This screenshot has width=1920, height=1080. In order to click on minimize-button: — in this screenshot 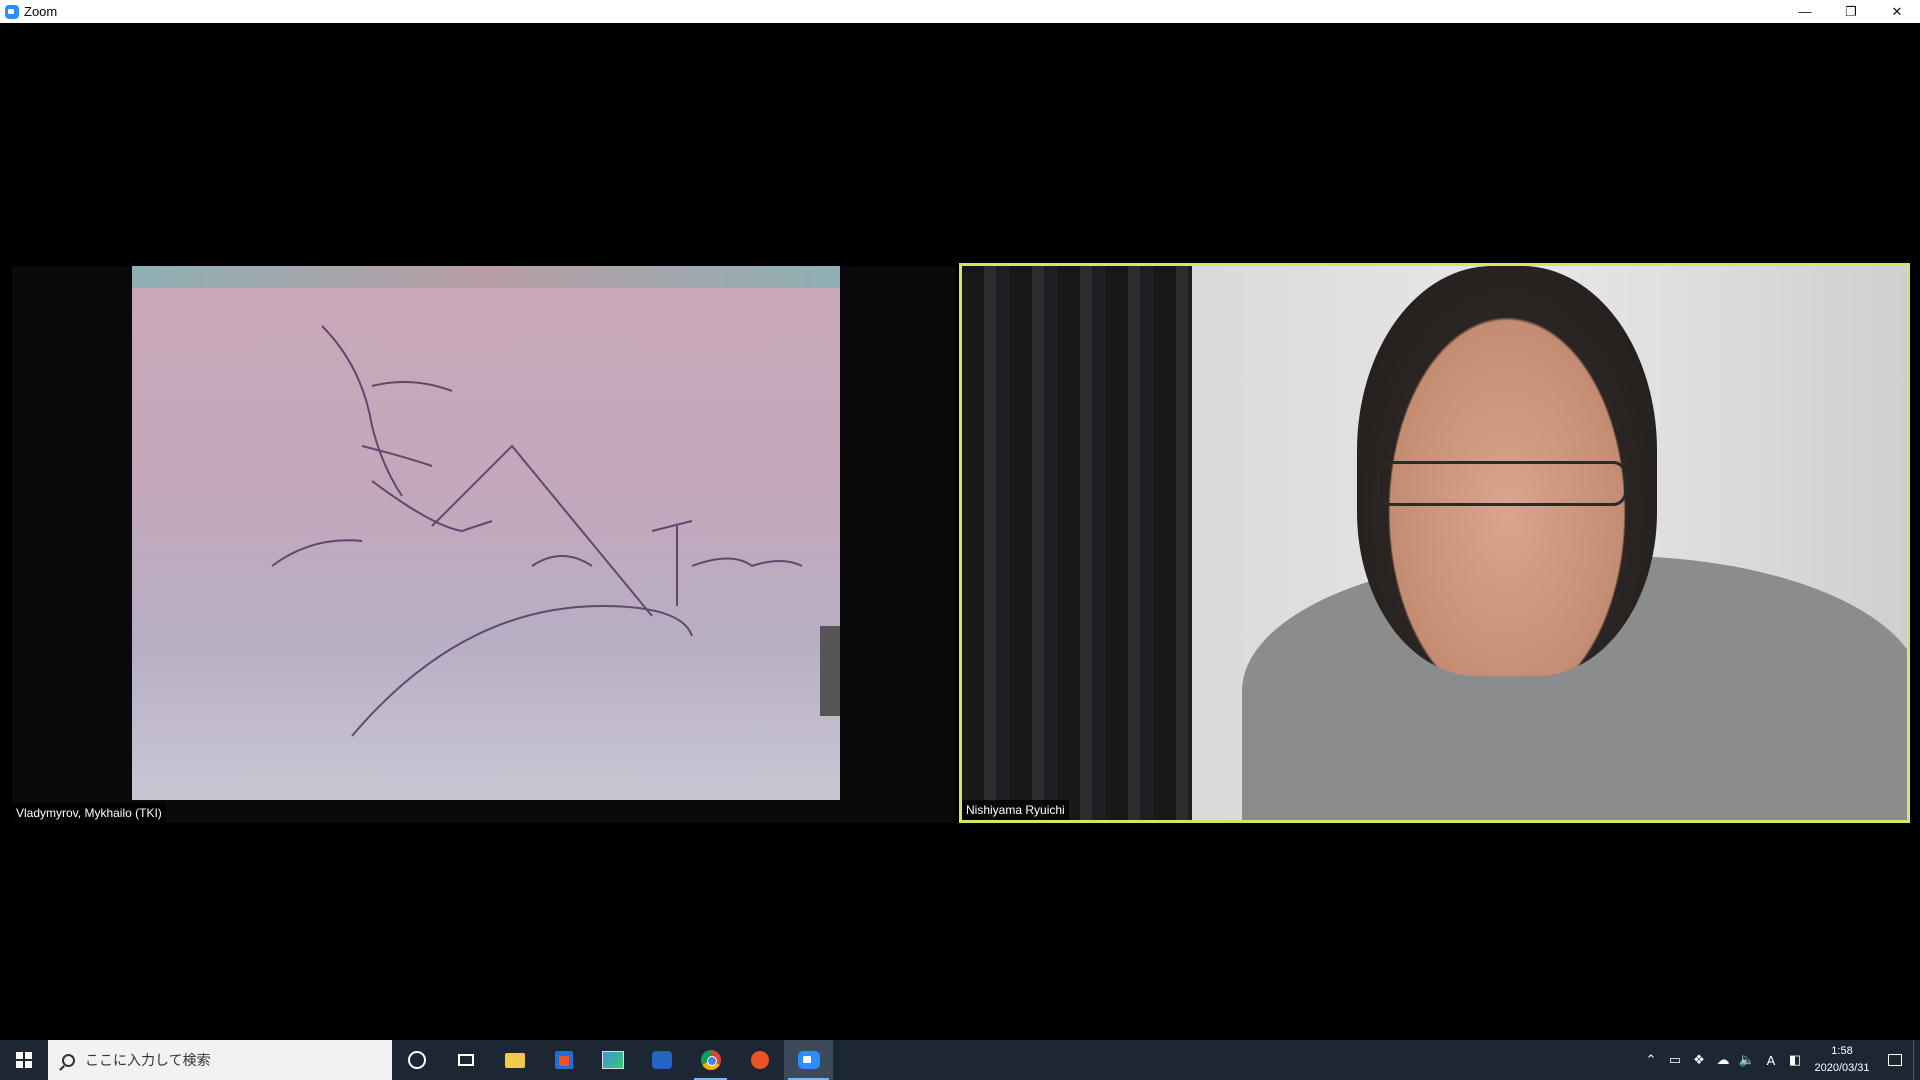, I will do `click(1805, 11)`.